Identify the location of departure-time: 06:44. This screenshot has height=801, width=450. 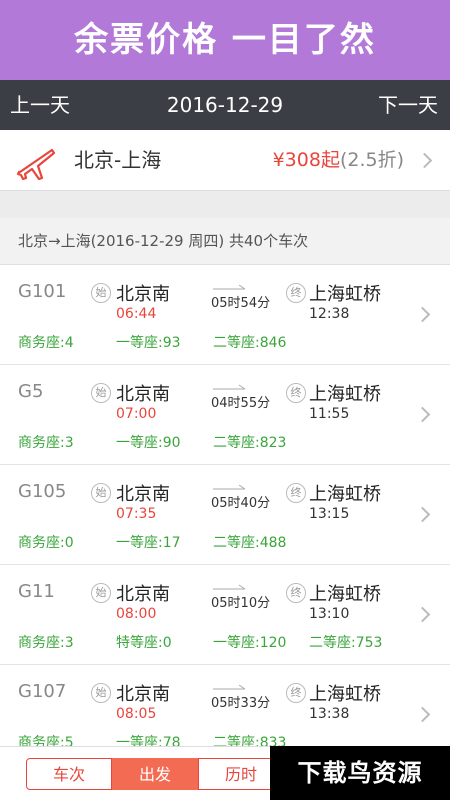
(136, 314).